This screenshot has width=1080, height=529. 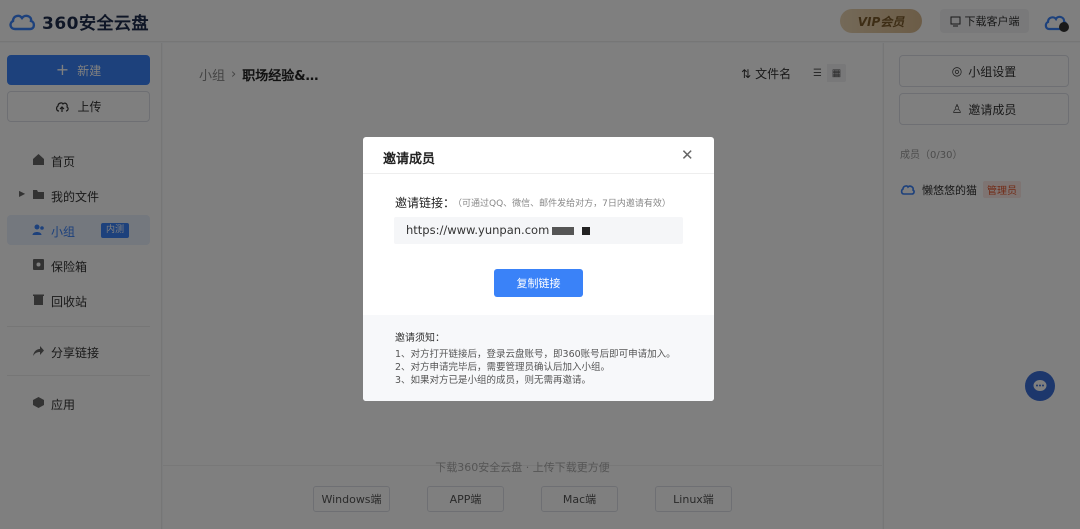 What do you see at coordinates (535, 354) in the screenshot?
I see `notice-item: 1、对方打开链接后，登录云盘账号，即360账号后即可申请加入。` at bounding box center [535, 354].